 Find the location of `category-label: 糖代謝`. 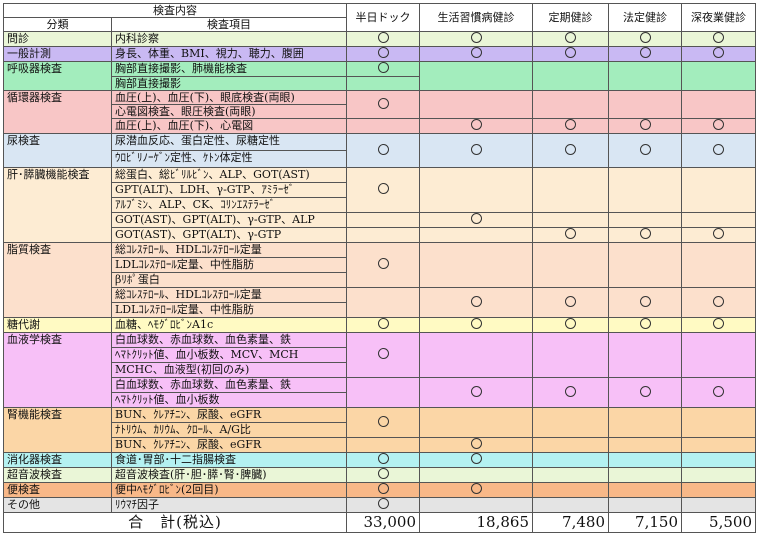

category-label: 糖代謝 is located at coordinates (57, 325).